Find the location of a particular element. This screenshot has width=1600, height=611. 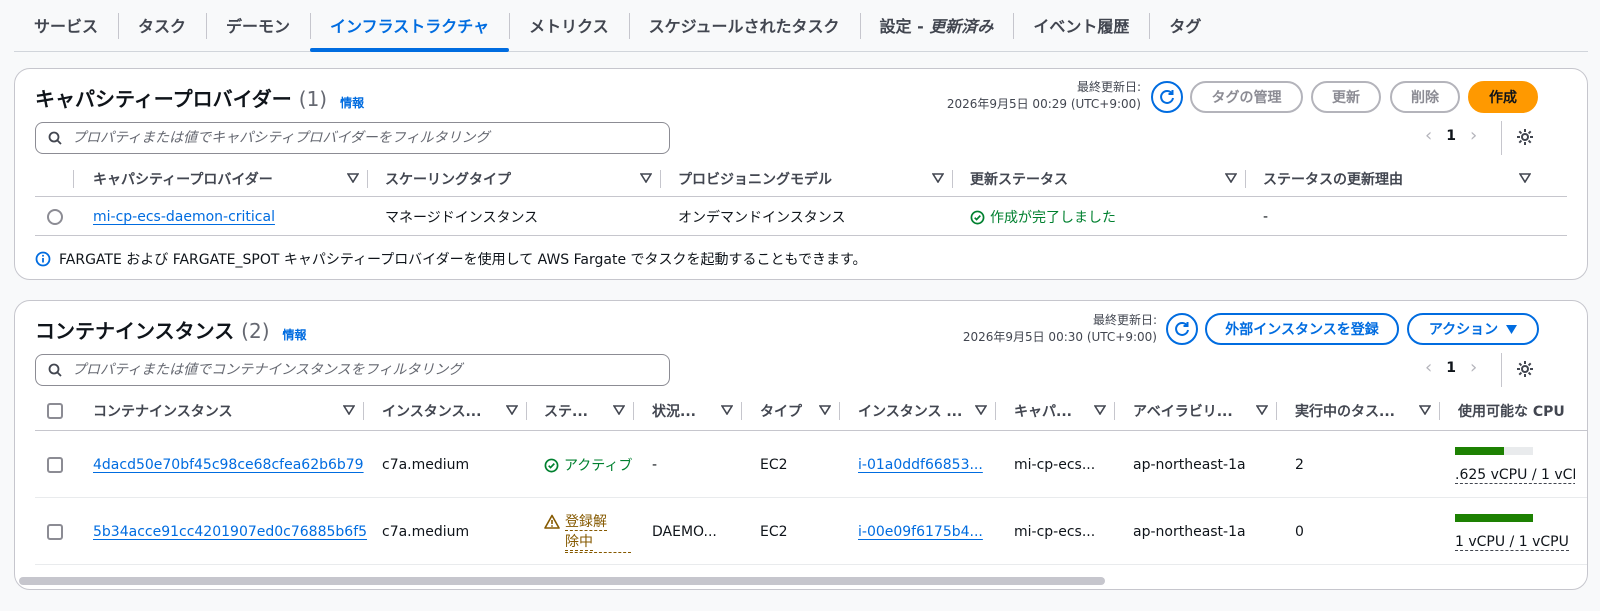

column-header-label: 更新ステータス is located at coordinates (1019, 180).